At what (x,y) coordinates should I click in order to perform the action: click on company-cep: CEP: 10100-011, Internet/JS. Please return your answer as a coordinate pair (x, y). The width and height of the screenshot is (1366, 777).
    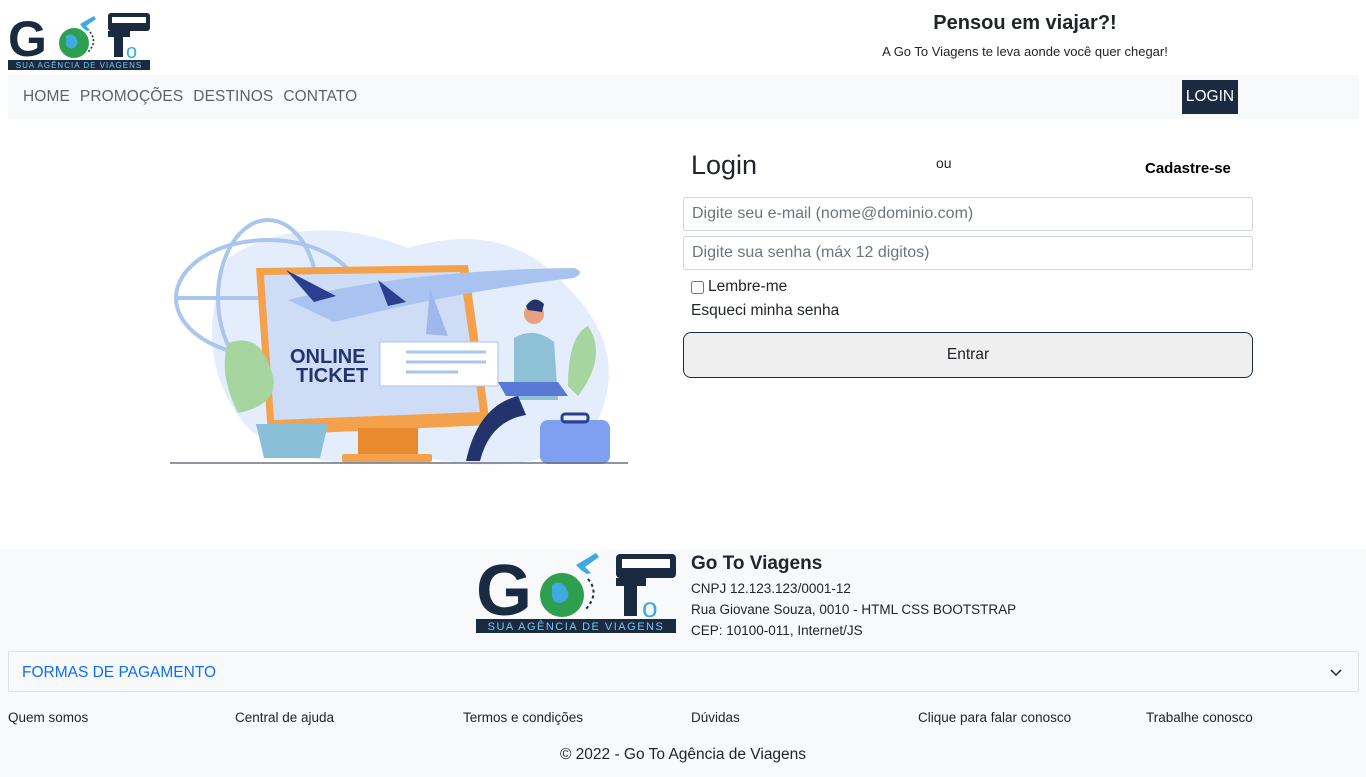
    Looking at the image, I should click on (777, 630).